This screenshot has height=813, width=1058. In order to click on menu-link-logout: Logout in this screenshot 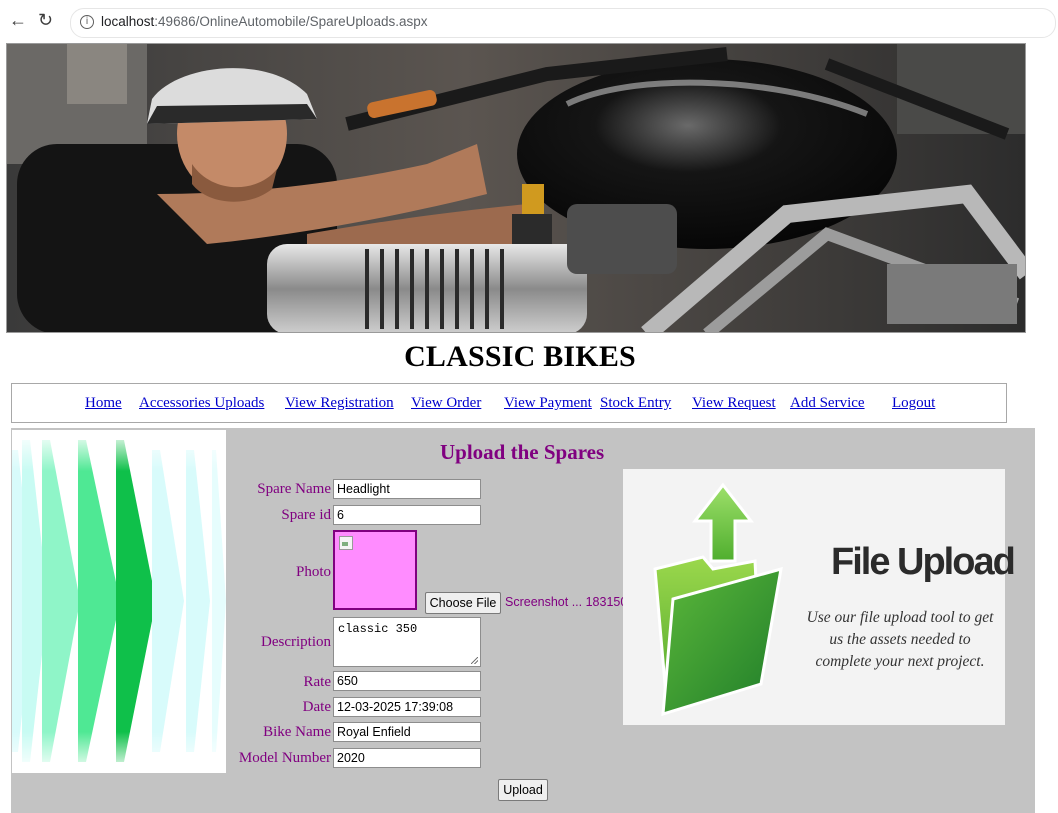, I will do `click(913, 403)`.